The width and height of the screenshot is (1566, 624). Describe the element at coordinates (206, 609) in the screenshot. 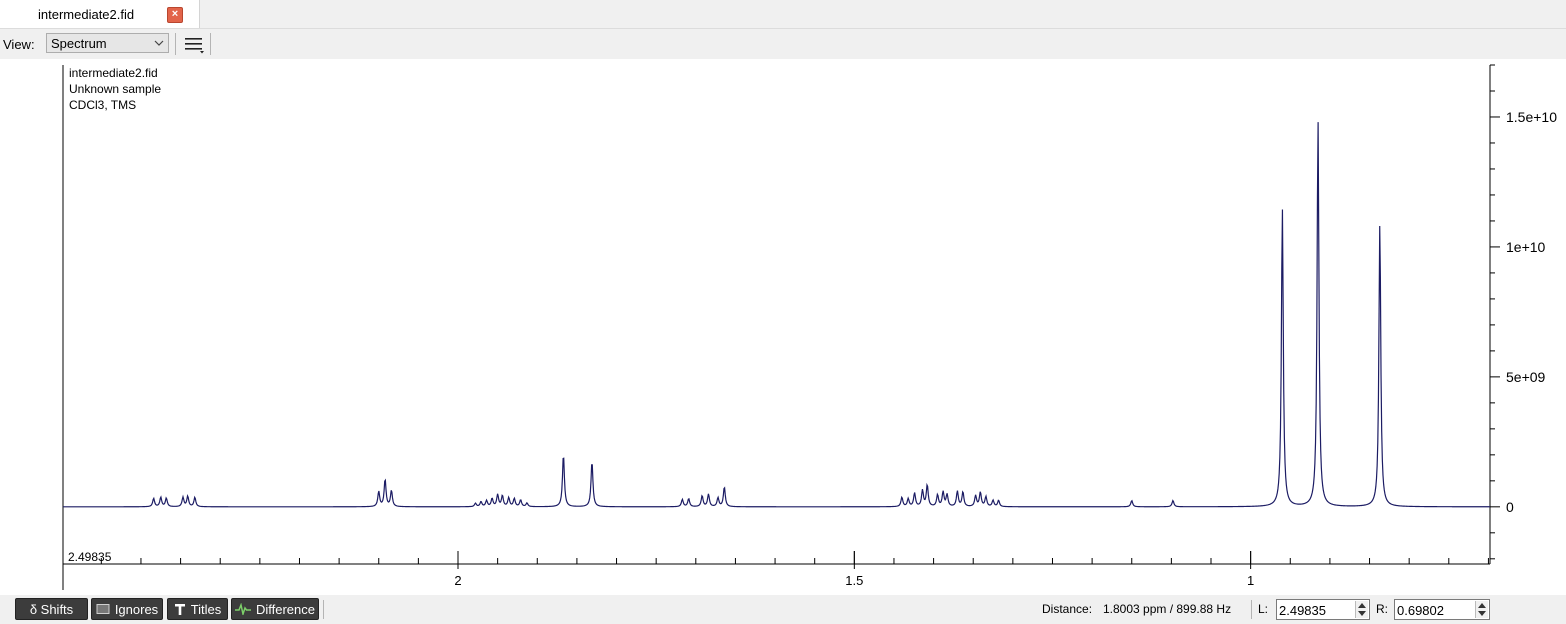

I see `titles-button-label: Titles` at that location.